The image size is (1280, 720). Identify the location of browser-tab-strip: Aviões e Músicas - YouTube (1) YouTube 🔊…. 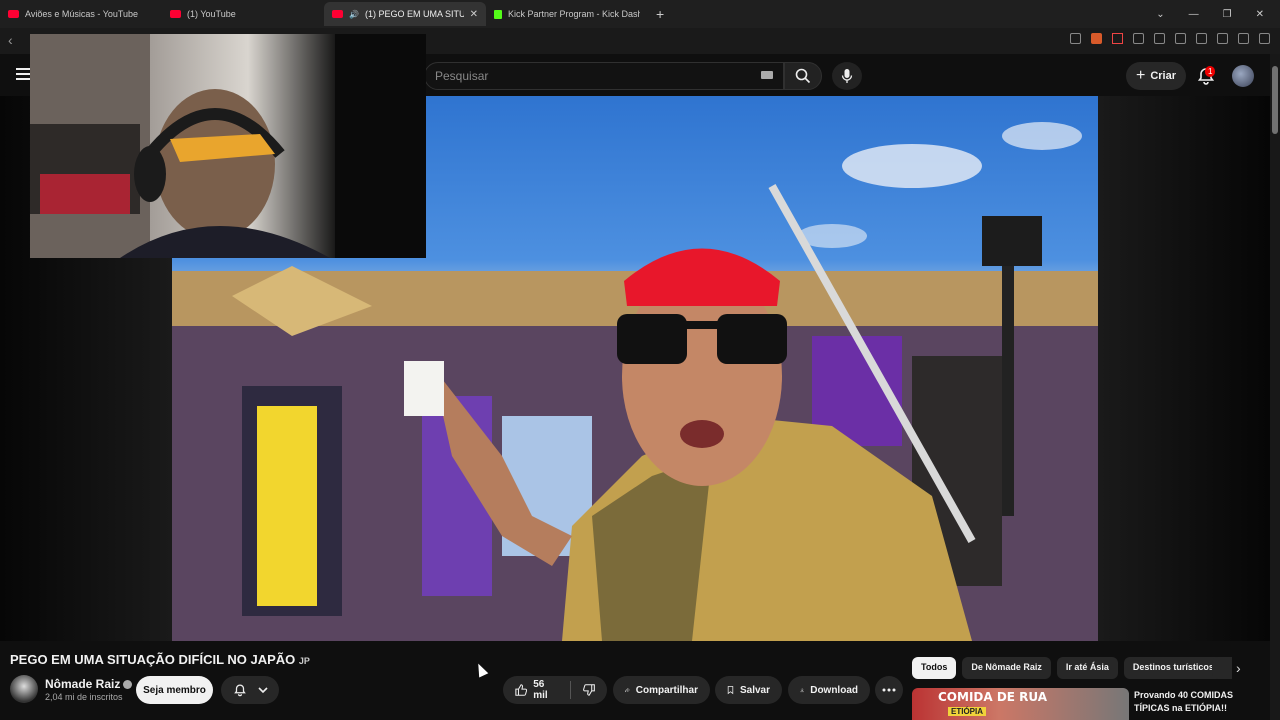
(640, 14).